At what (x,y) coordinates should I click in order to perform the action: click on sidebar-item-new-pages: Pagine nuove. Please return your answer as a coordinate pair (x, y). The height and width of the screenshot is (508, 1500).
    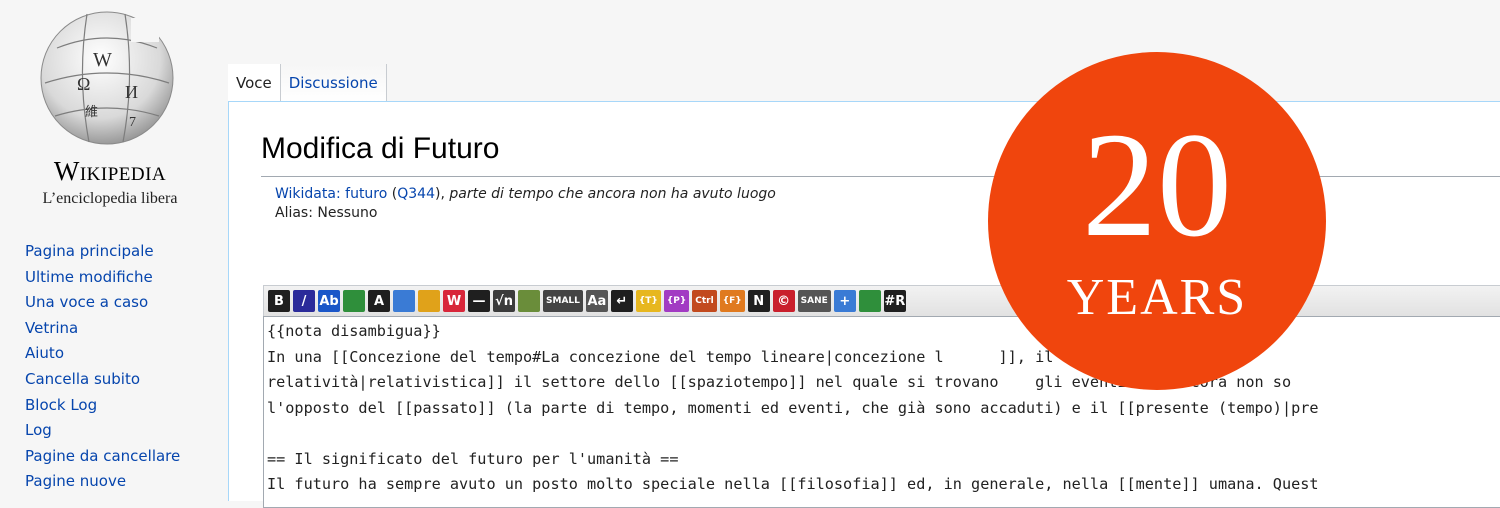
    Looking at the image, I should click on (102, 483).